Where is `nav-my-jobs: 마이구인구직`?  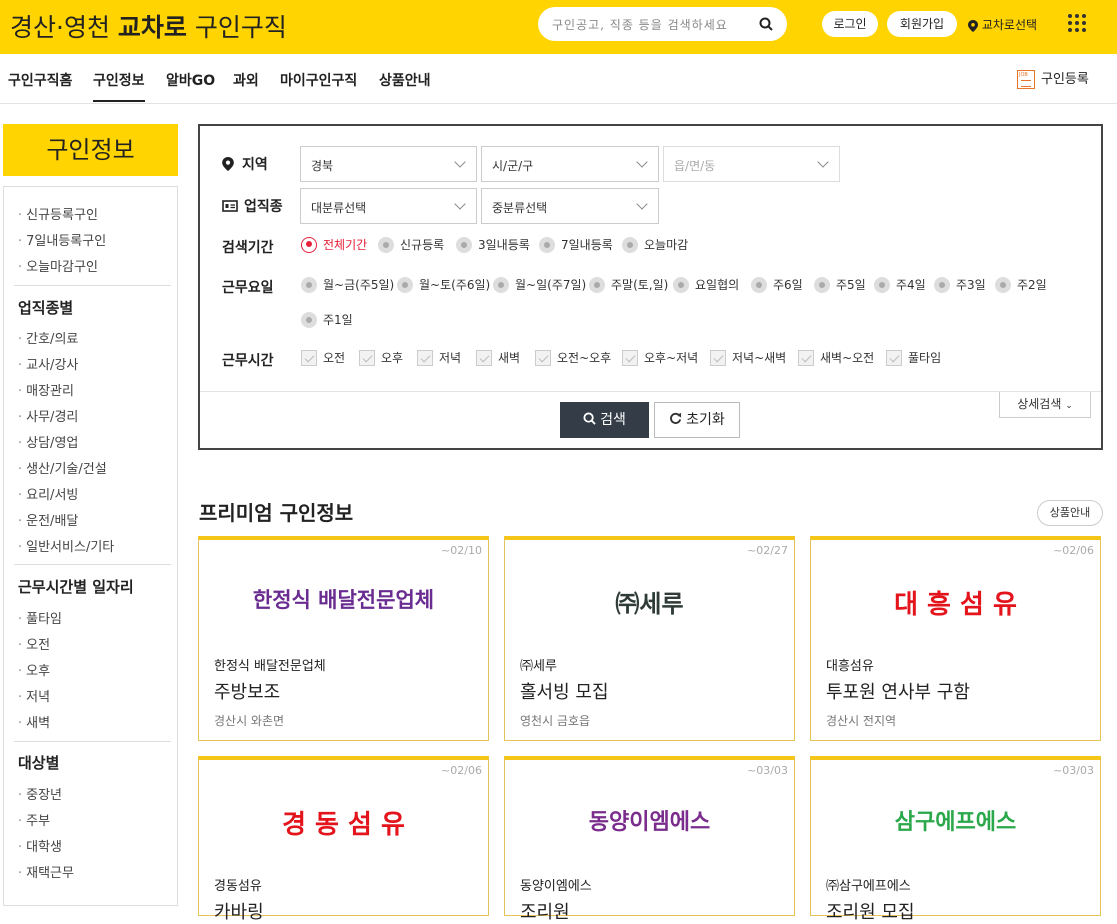
nav-my-jobs: 마이구인구직 is located at coordinates (318, 80).